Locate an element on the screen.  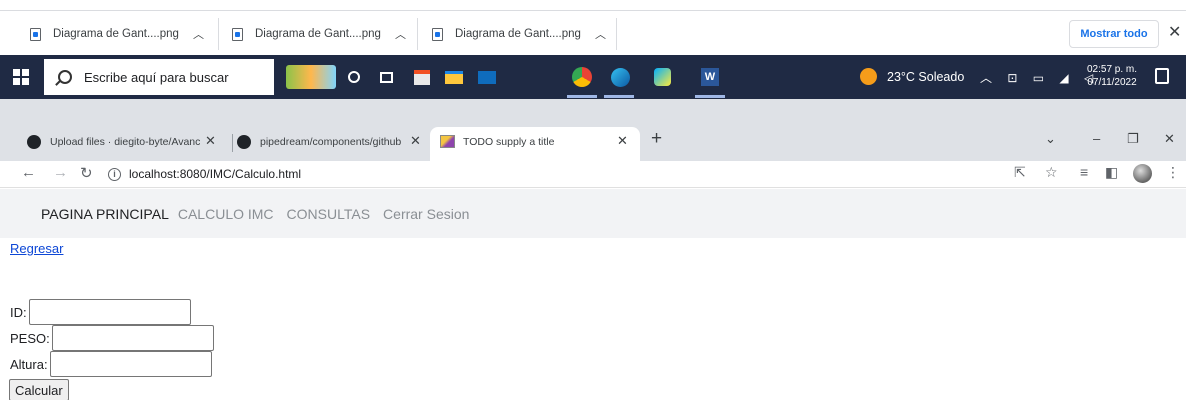
id-row: ID: is located at coordinates (100, 312).